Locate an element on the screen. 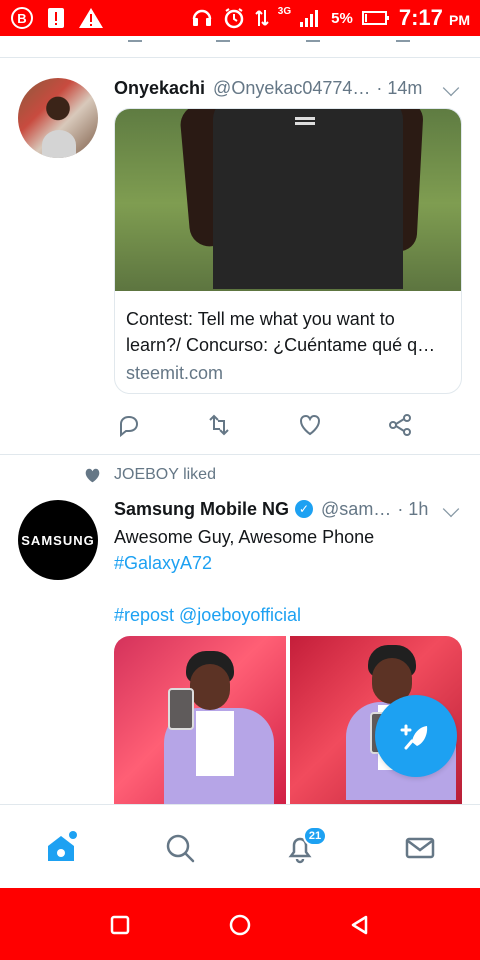  avatar is located at coordinates (58, 118).